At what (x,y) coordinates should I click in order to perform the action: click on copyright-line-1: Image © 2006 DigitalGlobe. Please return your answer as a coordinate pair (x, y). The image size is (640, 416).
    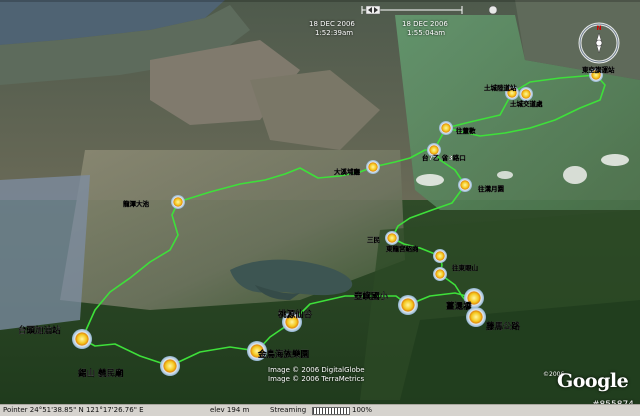
    Looking at the image, I should click on (316, 370).